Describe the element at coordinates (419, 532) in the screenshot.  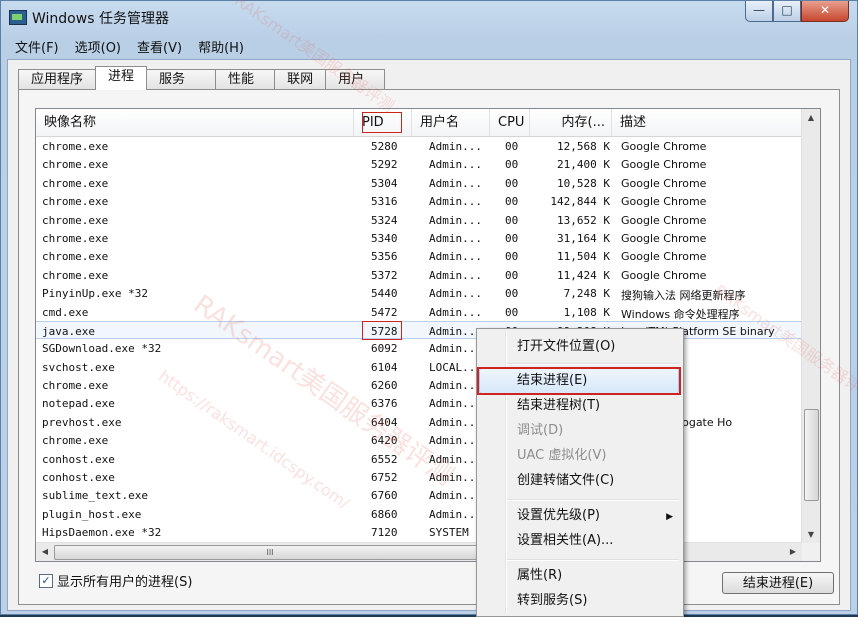
I see `table-row: HipsDaemon.exe *327120SYSTEM文件` at that location.